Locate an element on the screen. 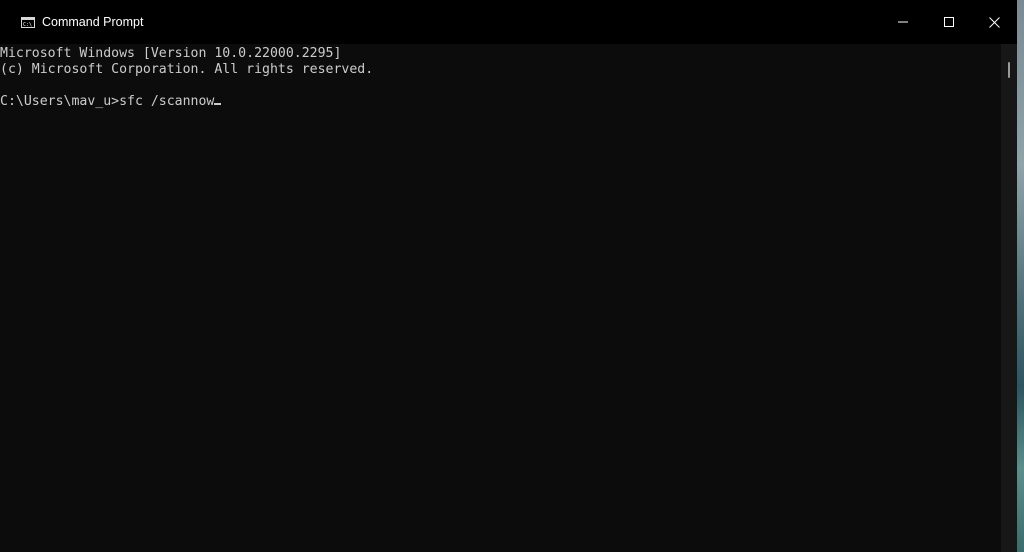  desktop-background is located at coordinates (1020, 276).